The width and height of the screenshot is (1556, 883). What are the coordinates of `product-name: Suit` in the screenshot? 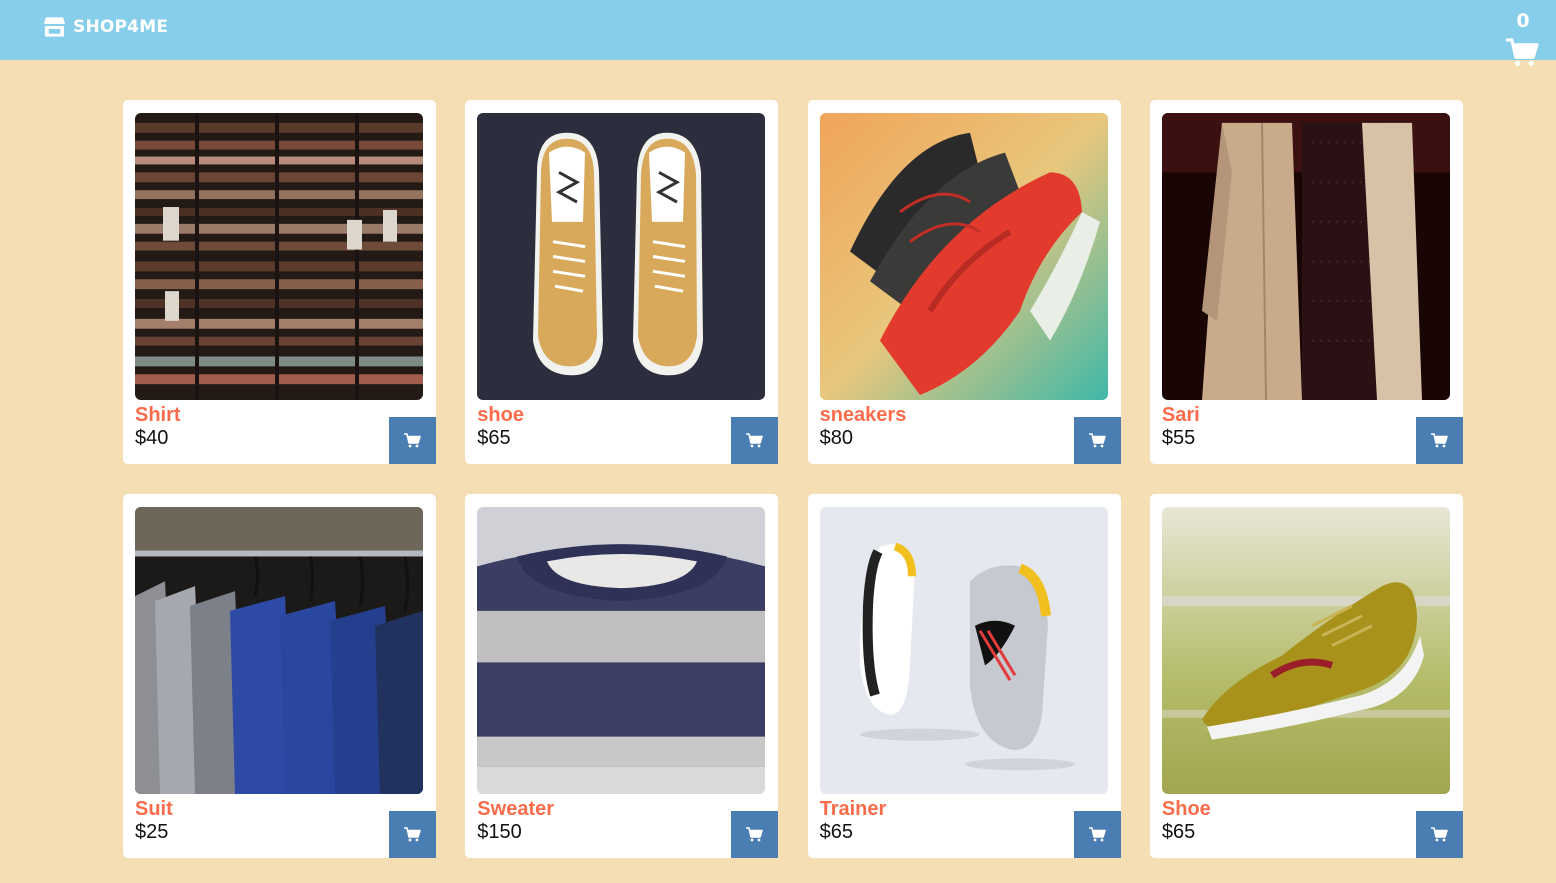 It's located at (154, 809).